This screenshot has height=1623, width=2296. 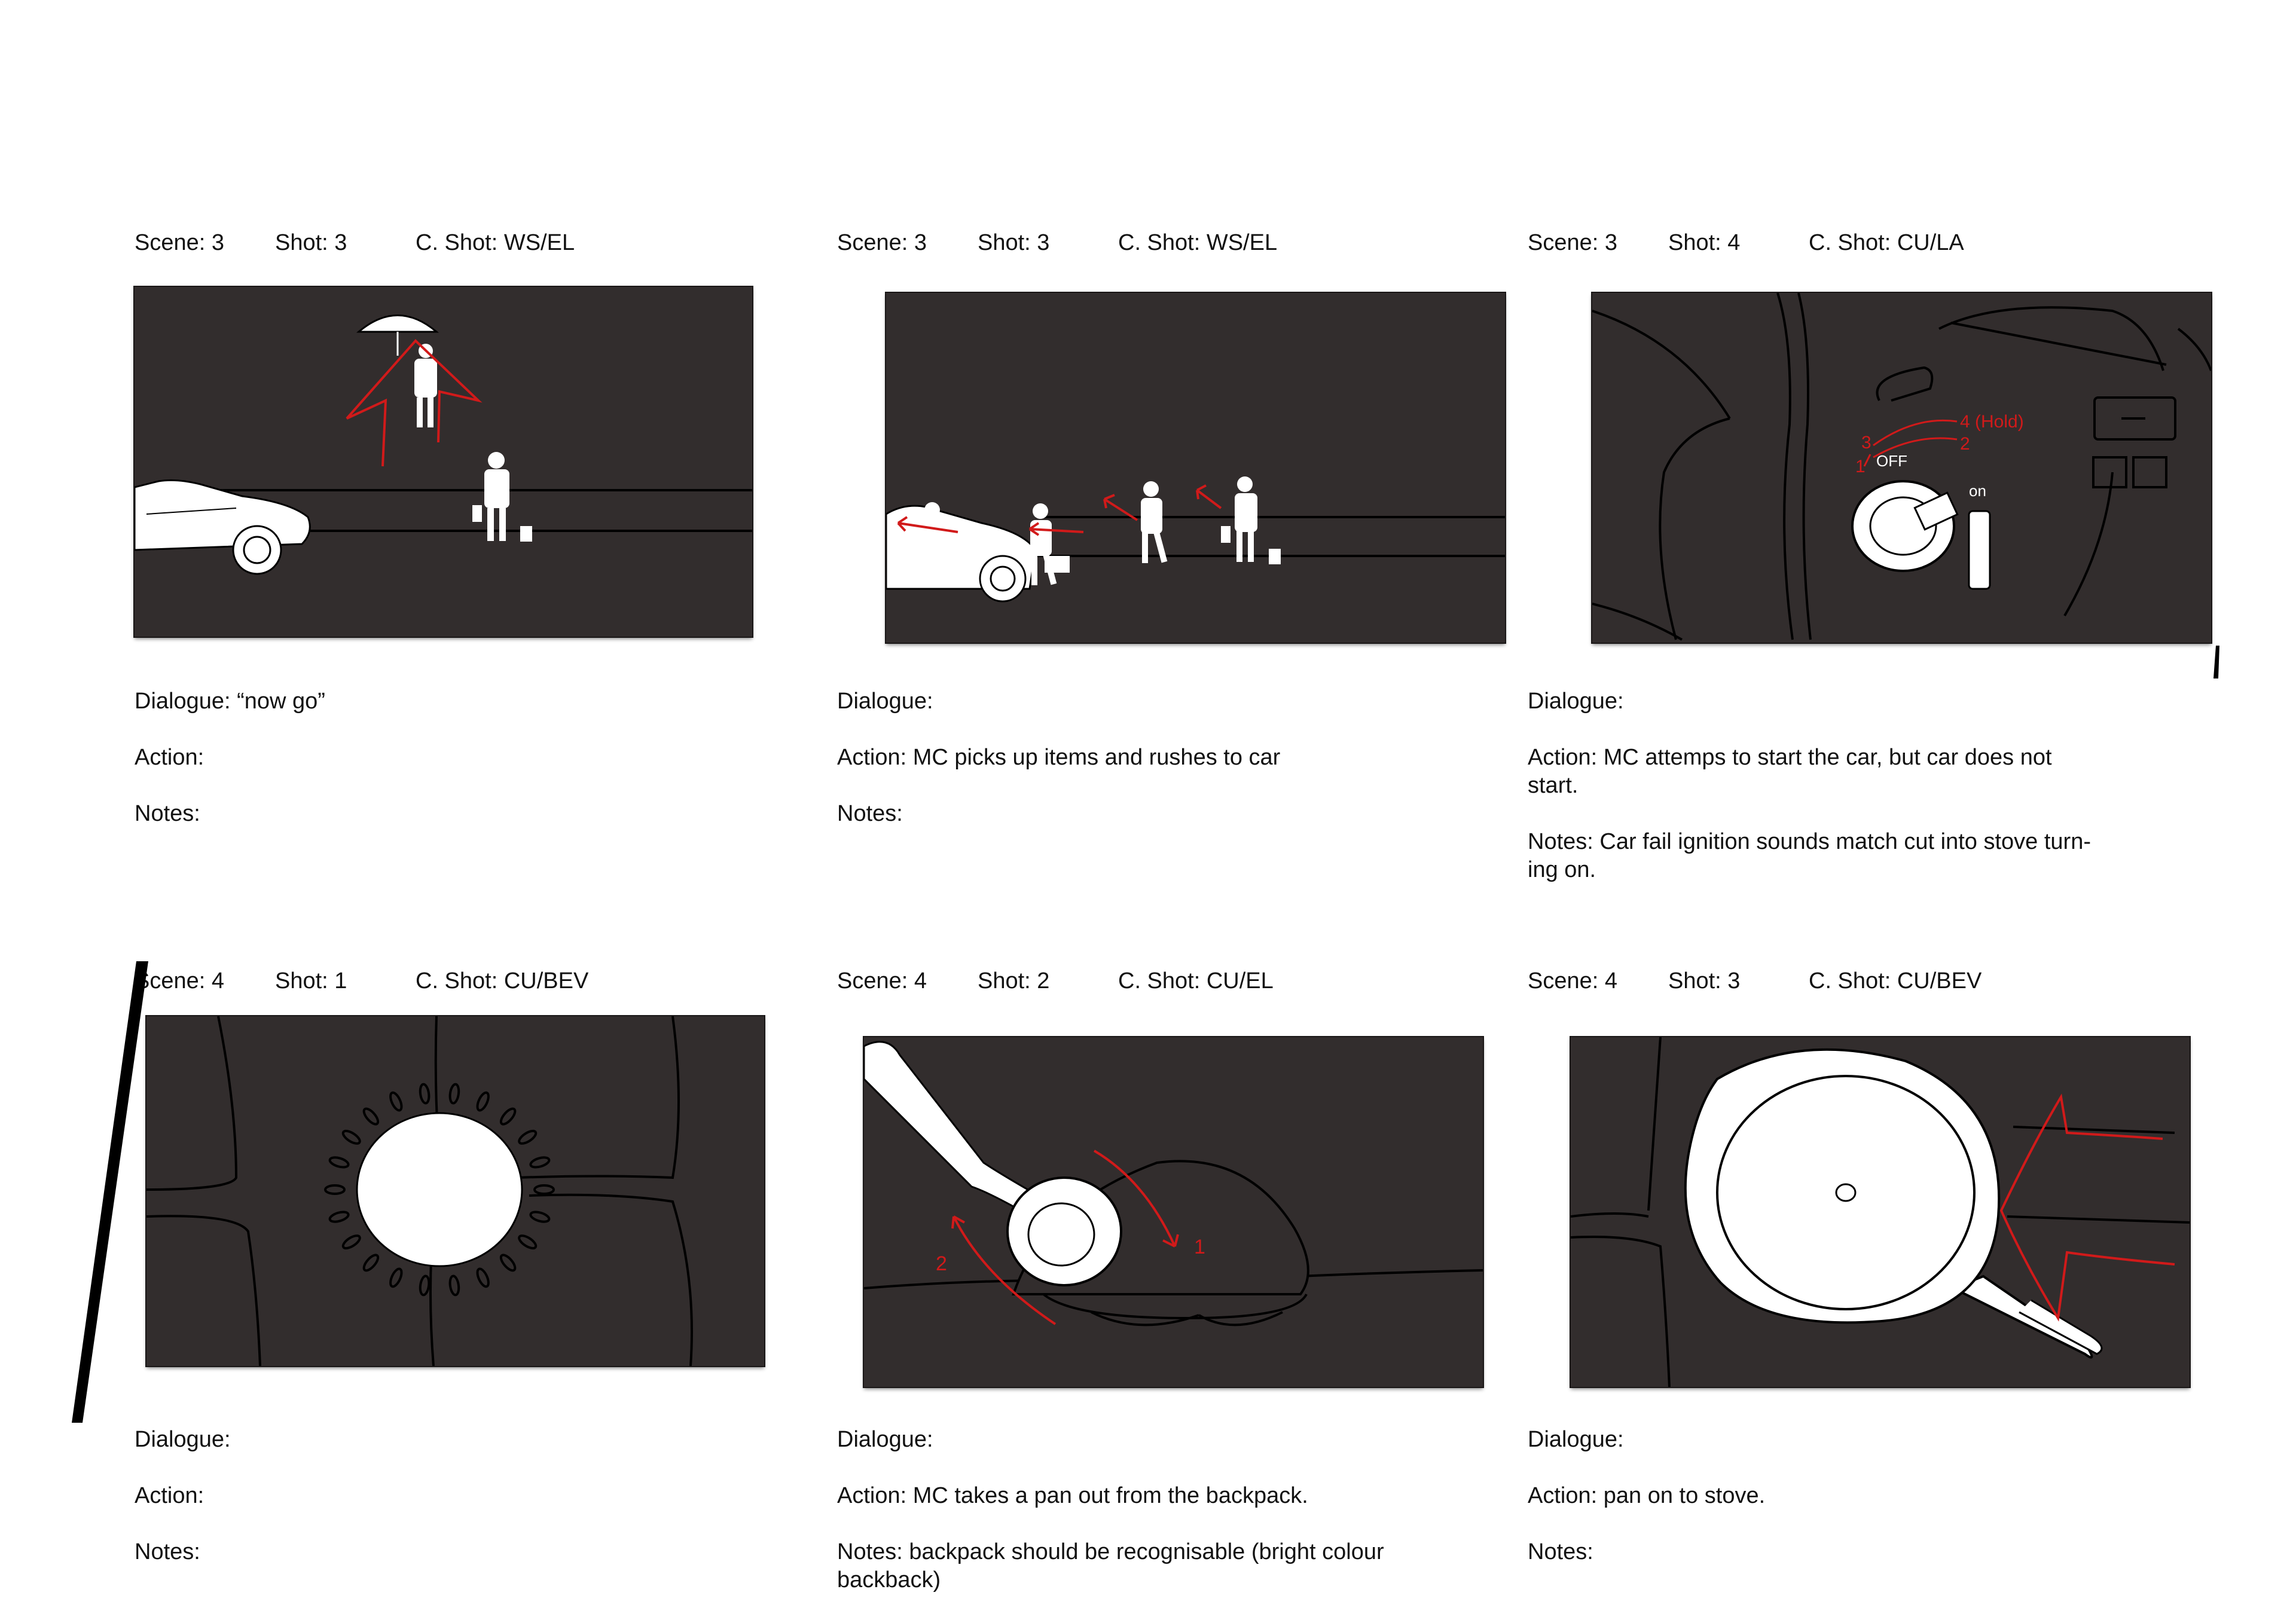 I want to click on panel-6-frame, so click(x=1880, y=1212).